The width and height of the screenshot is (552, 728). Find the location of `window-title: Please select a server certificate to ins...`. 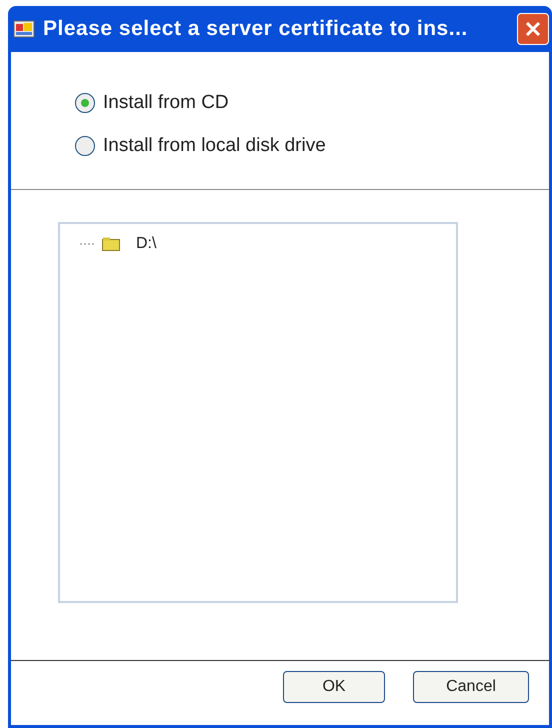

window-title: Please select a server certificate to ins... is located at coordinates (256, 29).